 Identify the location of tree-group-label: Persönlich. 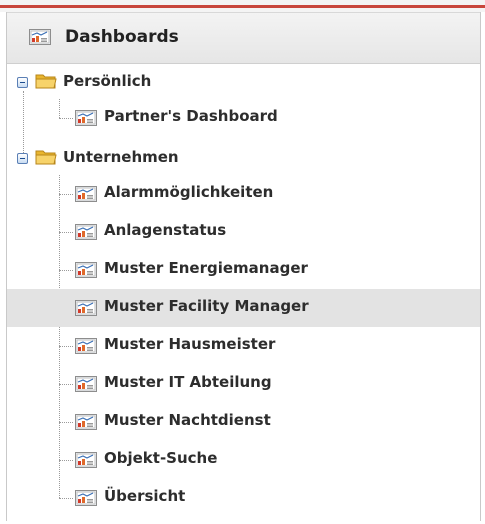
(107, 81).